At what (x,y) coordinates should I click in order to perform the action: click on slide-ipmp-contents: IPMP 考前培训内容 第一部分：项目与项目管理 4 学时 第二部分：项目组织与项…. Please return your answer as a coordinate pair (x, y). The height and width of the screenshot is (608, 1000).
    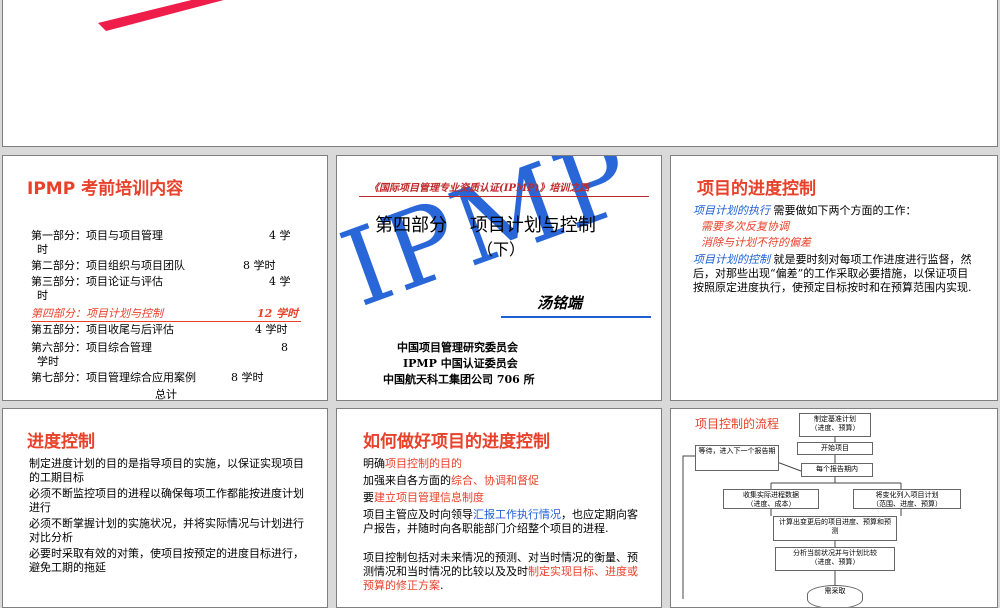
    Looking at the image, I should click on (165, 278).